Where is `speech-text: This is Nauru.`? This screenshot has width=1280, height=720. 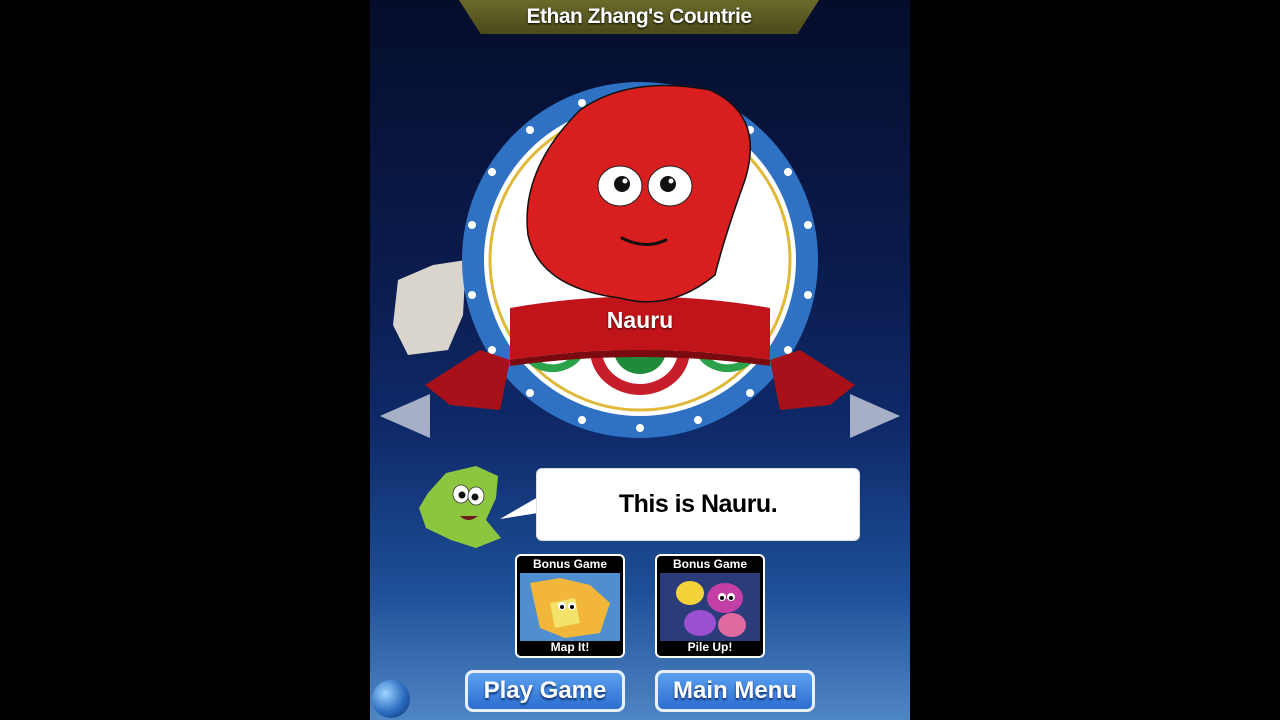 speech-text: This is Nauru. is located at coordinates (698, 504).